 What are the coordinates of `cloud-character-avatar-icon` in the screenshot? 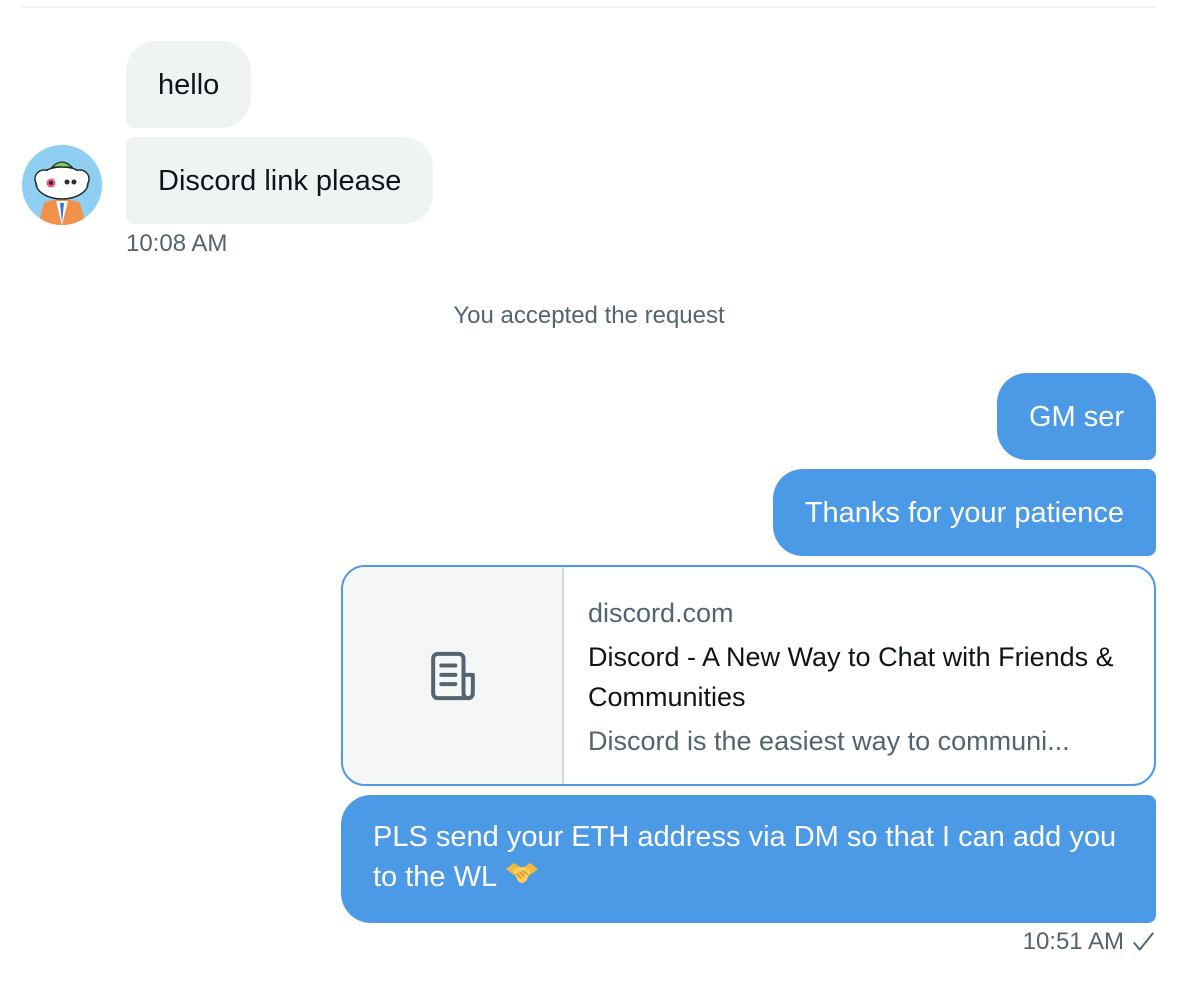 It's located at (62, 185).